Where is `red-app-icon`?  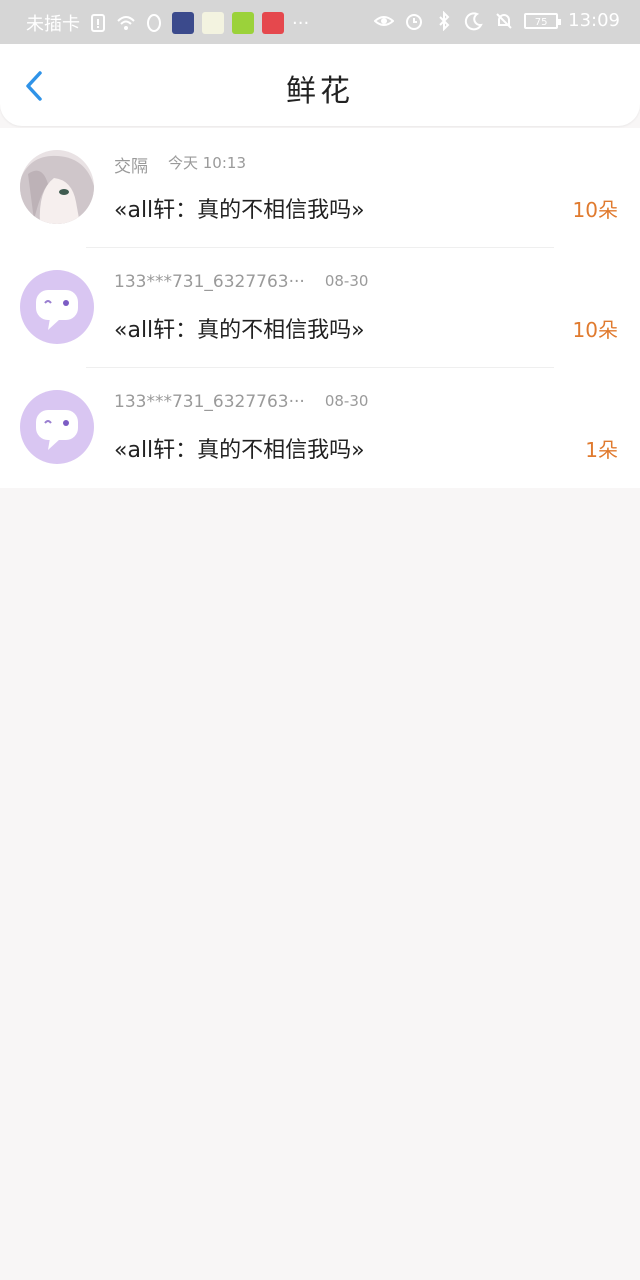 red-app-icon is located at coordinates (273, 23).